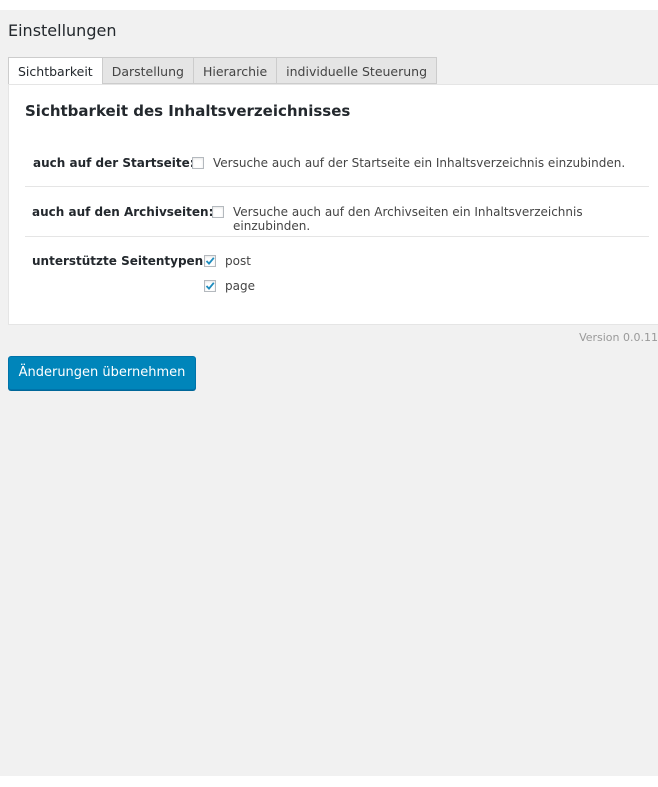  What do you see at coordinates (357, 70) in the screenshot?
I see `tab-individuelle-steuerung: individuelle Steuerung` at bounding box center [357, 70].